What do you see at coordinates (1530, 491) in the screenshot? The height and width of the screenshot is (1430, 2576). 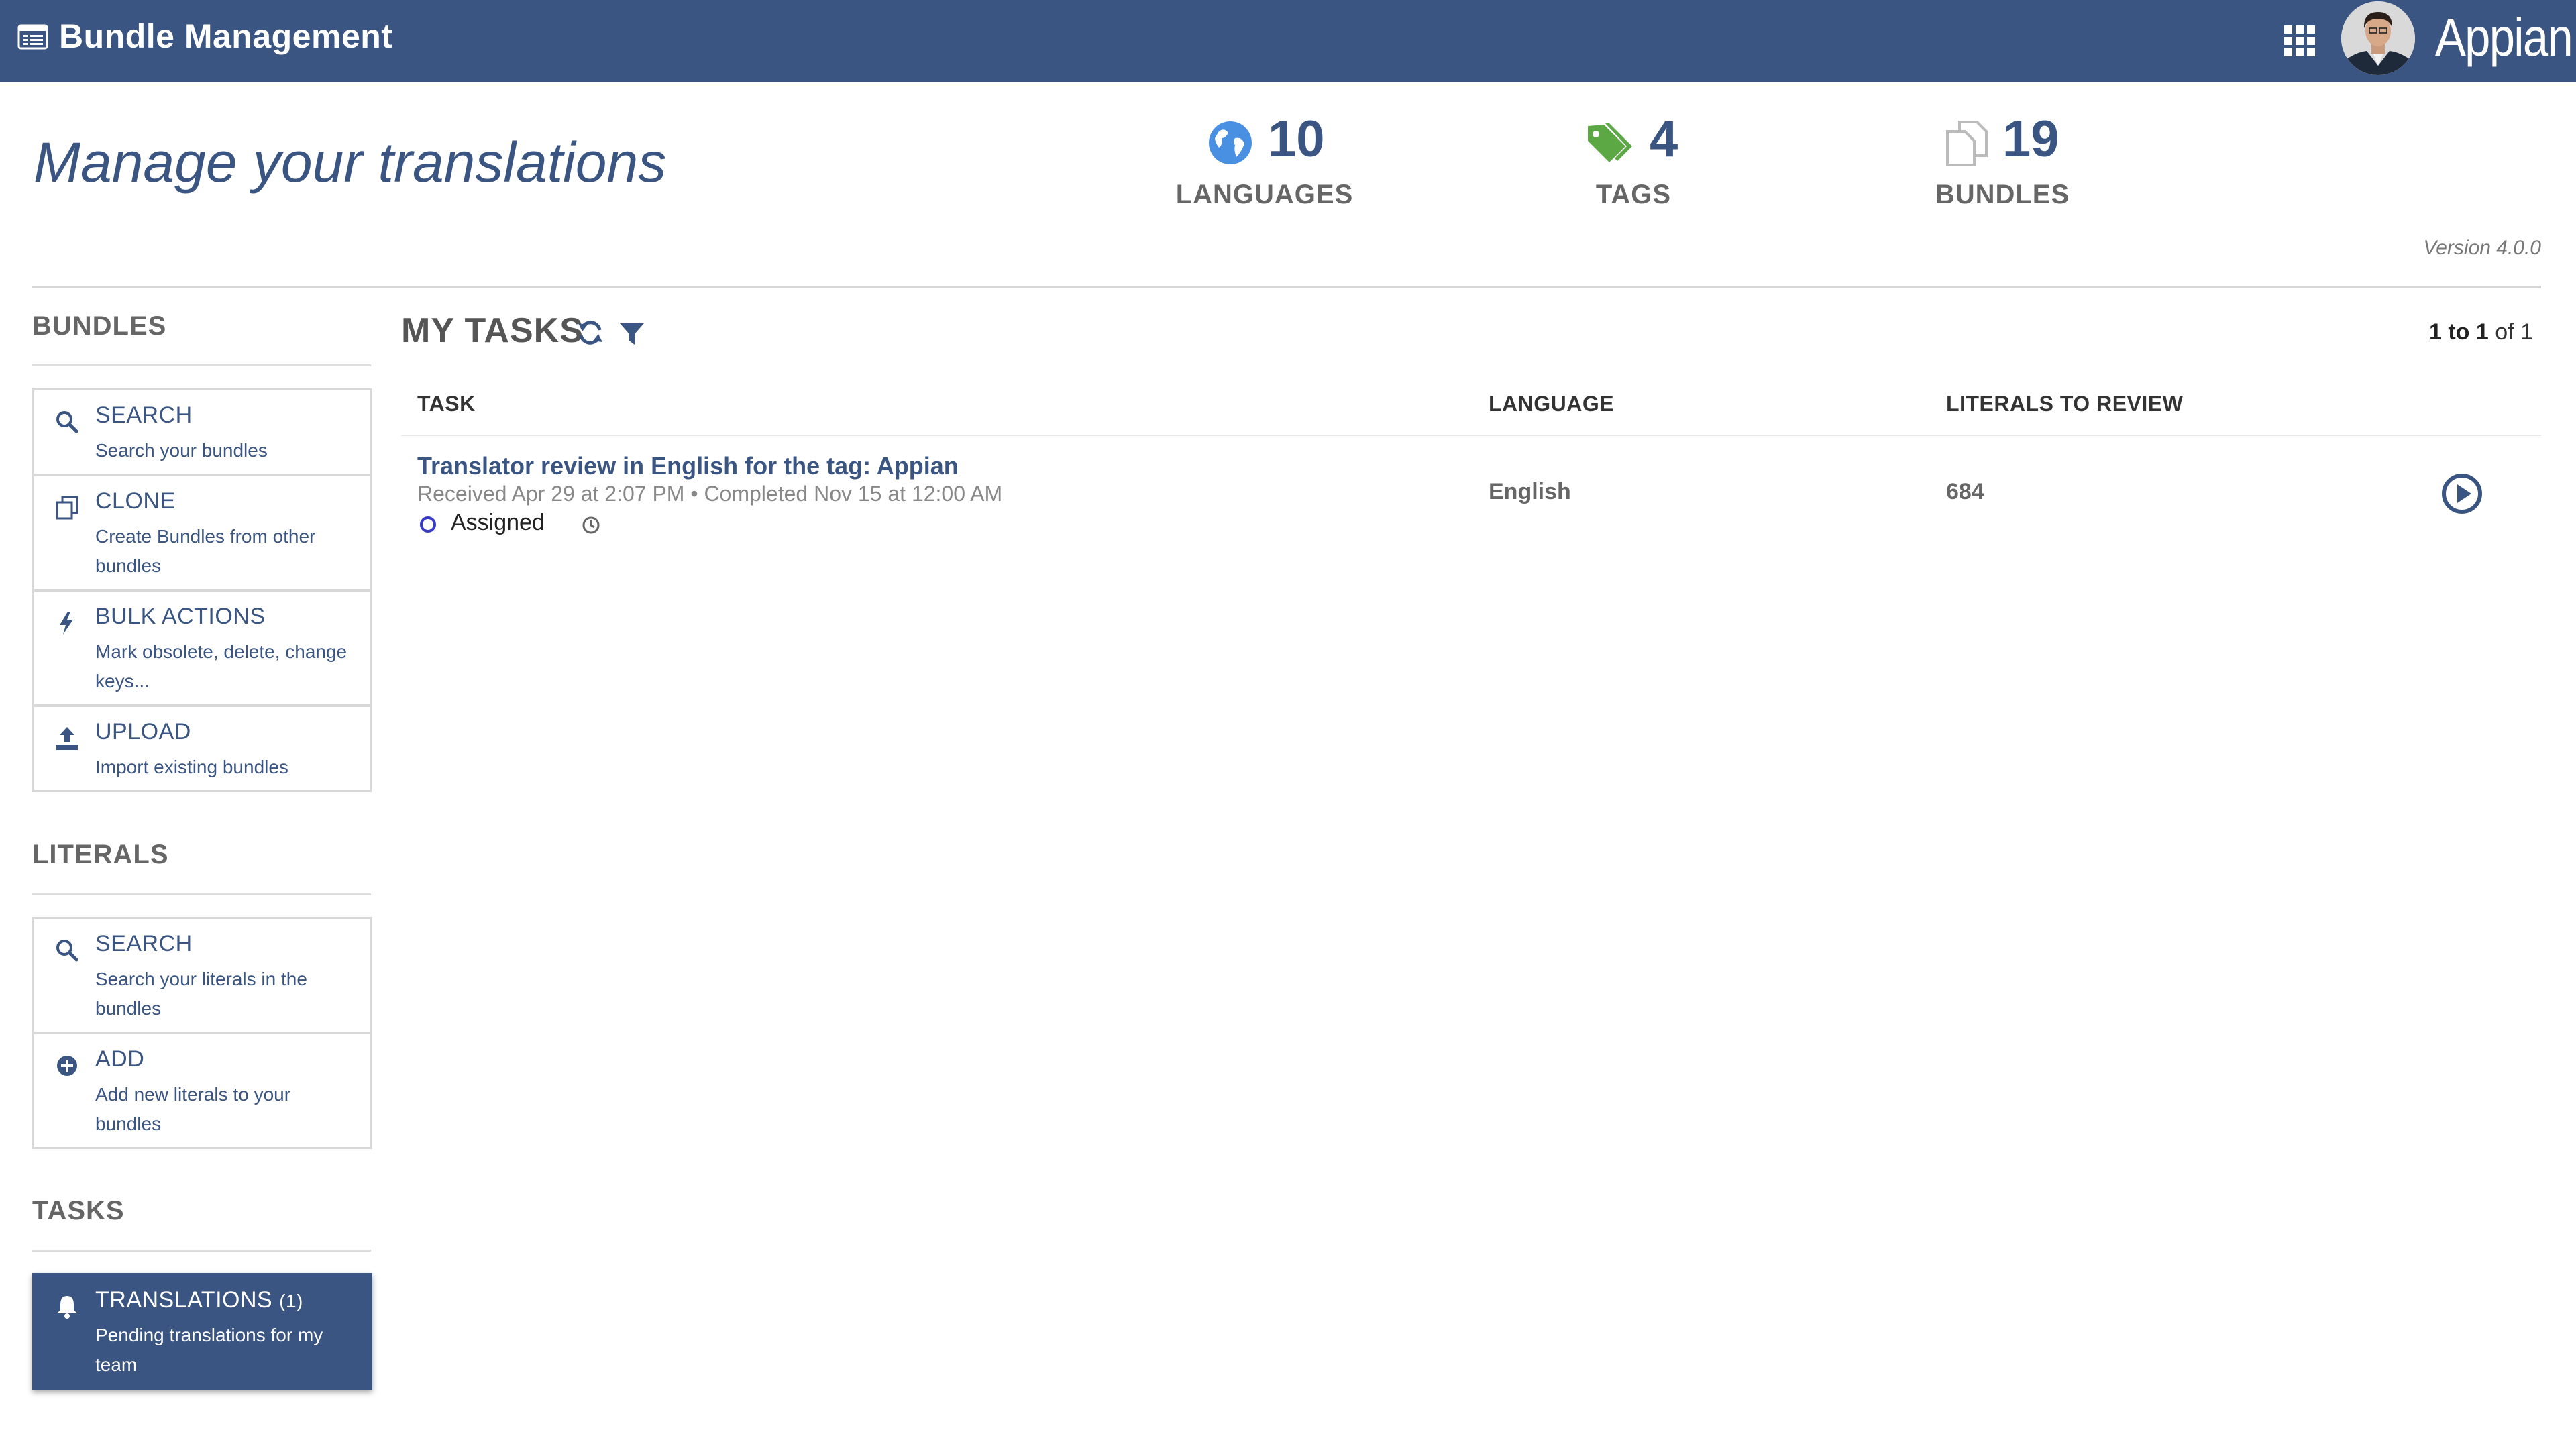 I see `task-language: English` at bounding box center [1530, 491].